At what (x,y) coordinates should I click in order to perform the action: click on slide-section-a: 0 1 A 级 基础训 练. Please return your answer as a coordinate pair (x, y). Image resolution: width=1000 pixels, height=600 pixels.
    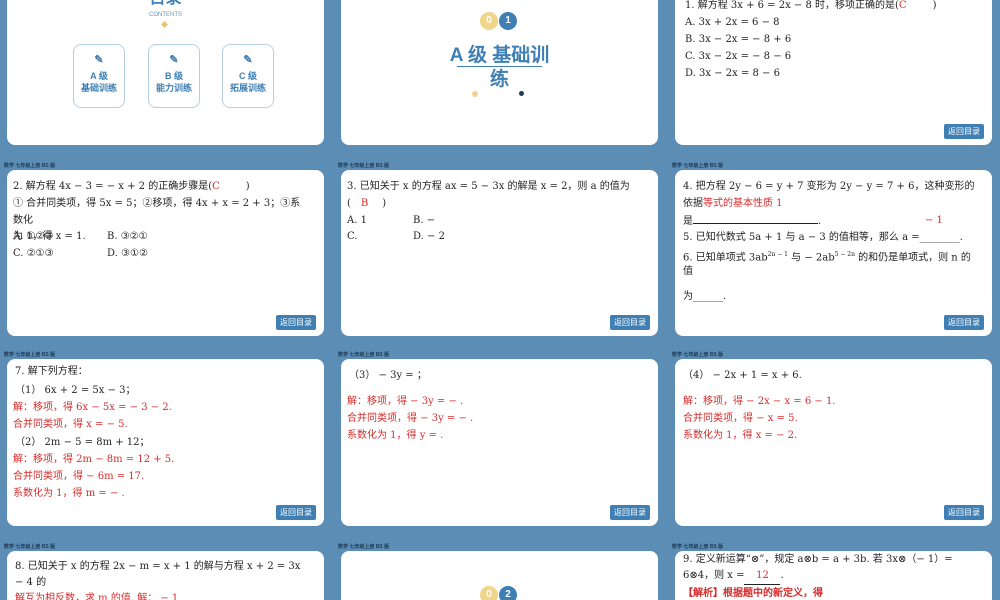
    Looking at the image, I should click on (499, 72).